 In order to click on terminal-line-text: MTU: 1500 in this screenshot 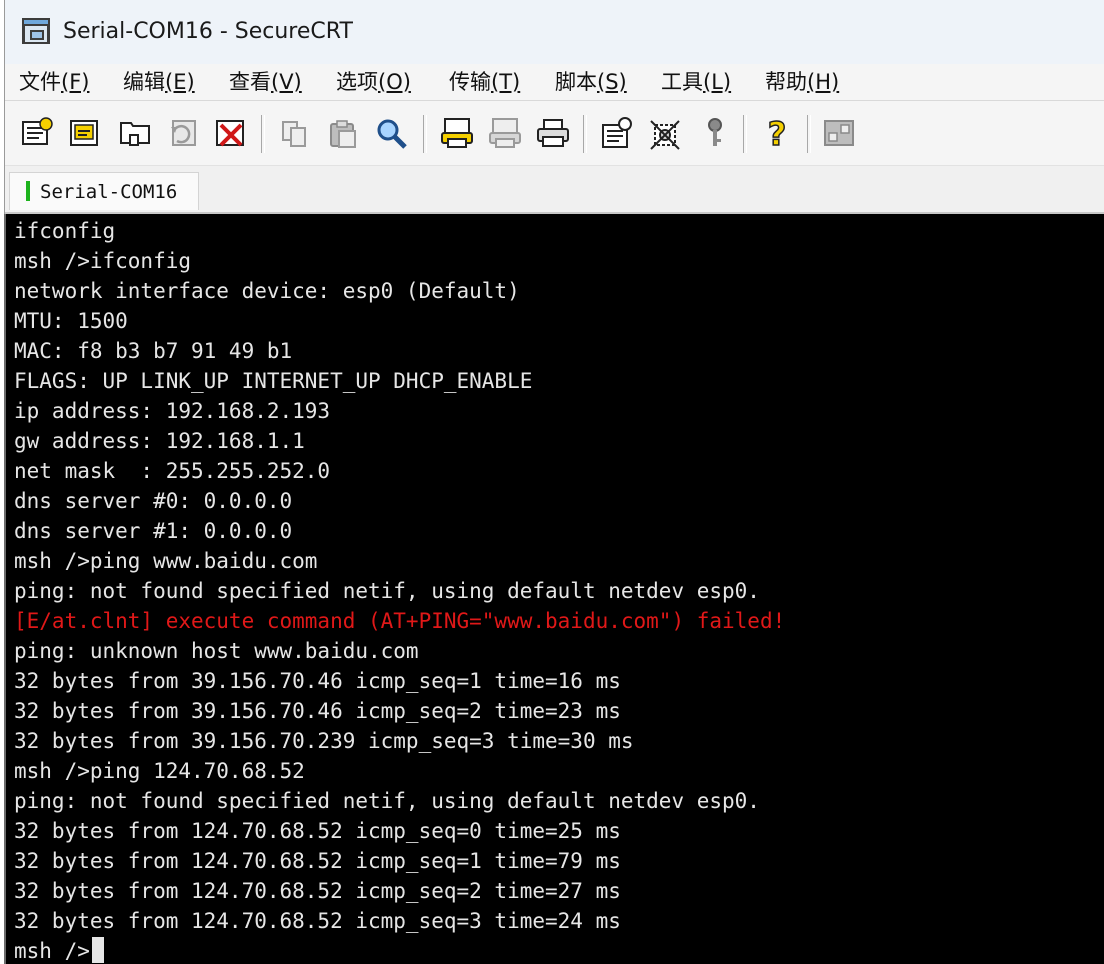, I will do `click(71, 321)`.